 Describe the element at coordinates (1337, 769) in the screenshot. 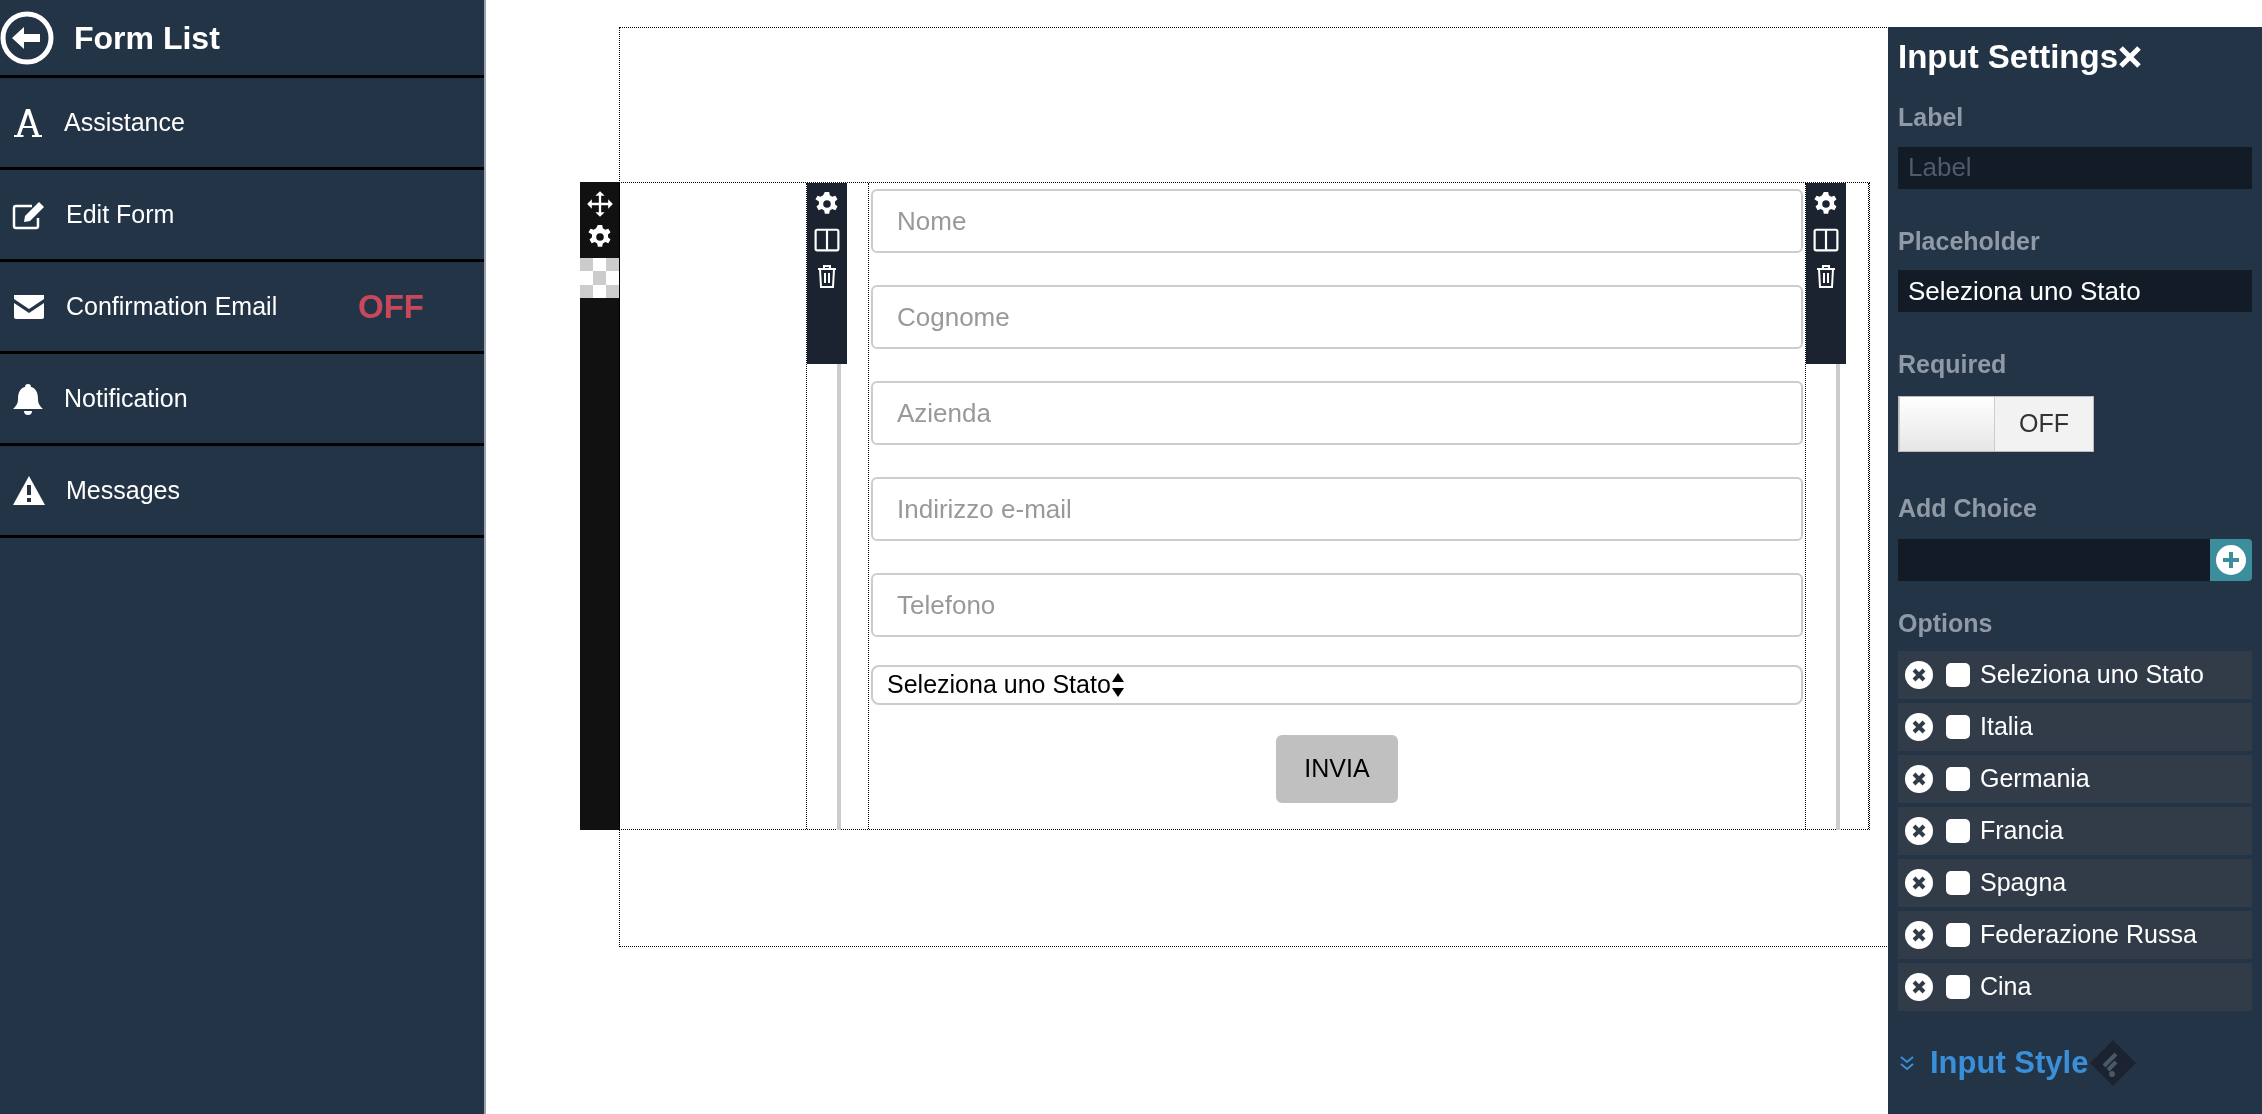

I see `submit-button: INVIA` at that location.